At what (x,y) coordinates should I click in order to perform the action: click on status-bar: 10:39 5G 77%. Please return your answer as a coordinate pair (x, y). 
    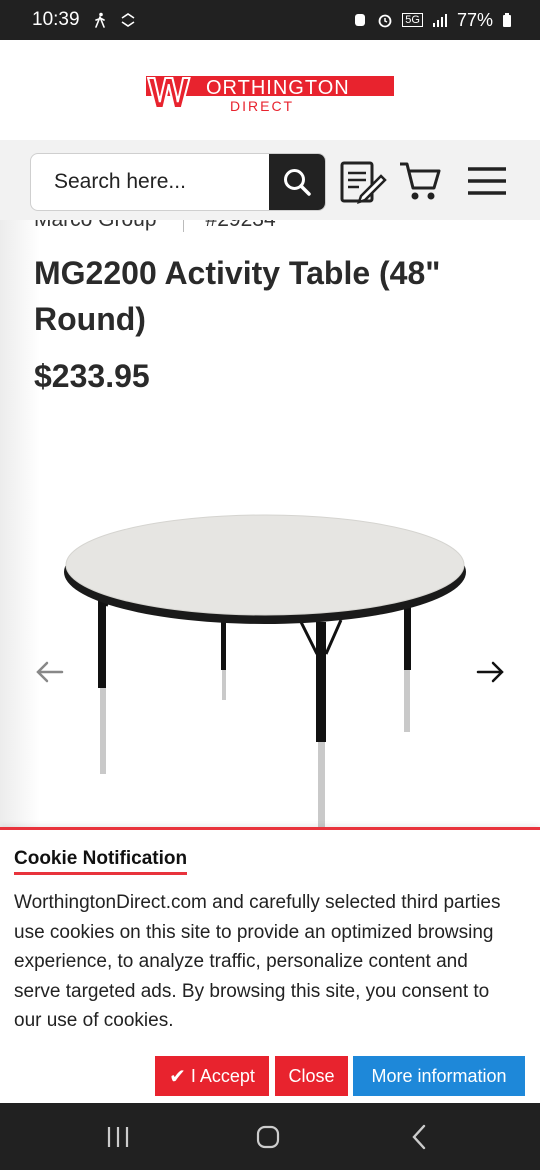
    Looking at the image, I should click on (270, 20).